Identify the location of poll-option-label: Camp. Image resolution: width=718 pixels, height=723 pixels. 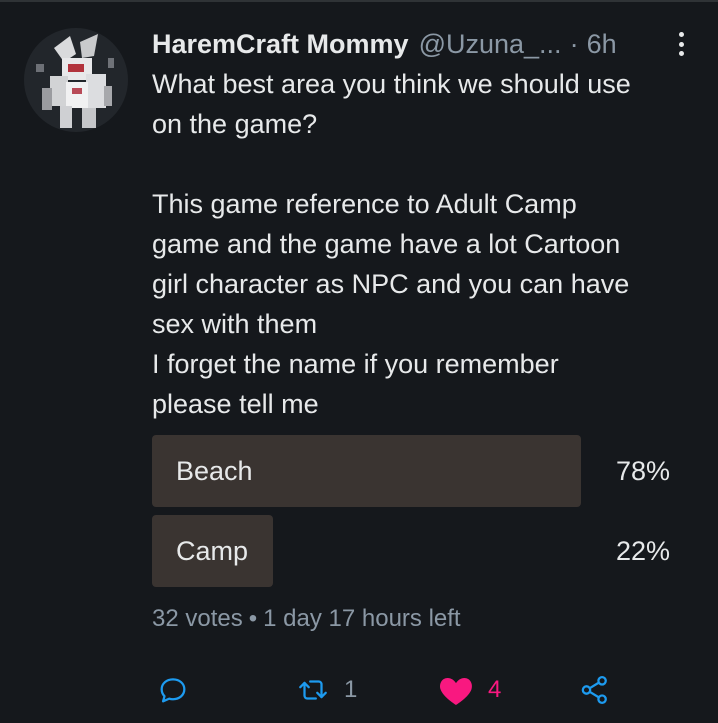
(212, 551).